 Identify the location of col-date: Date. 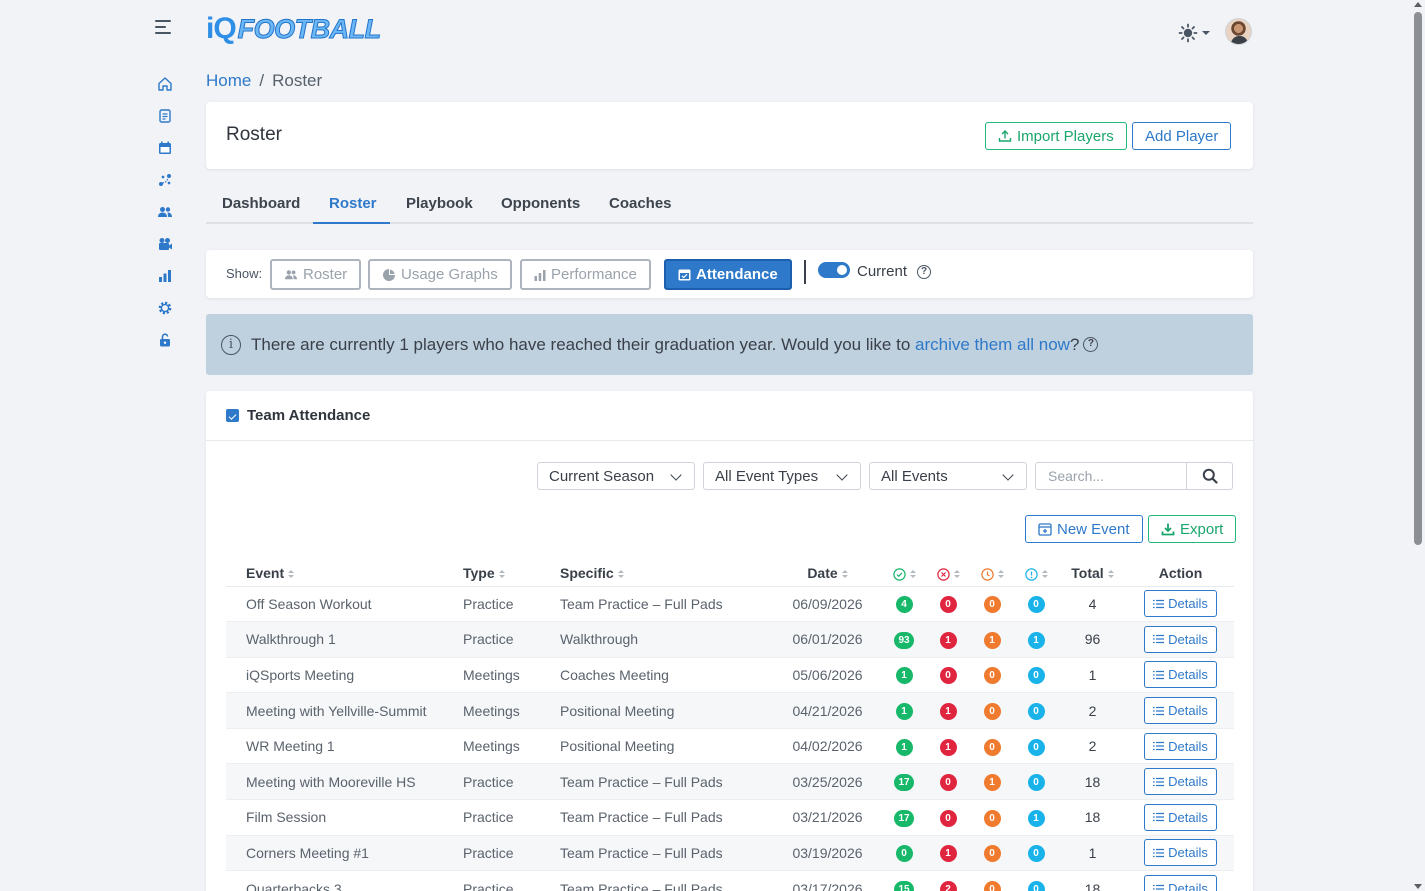
(827, 573).